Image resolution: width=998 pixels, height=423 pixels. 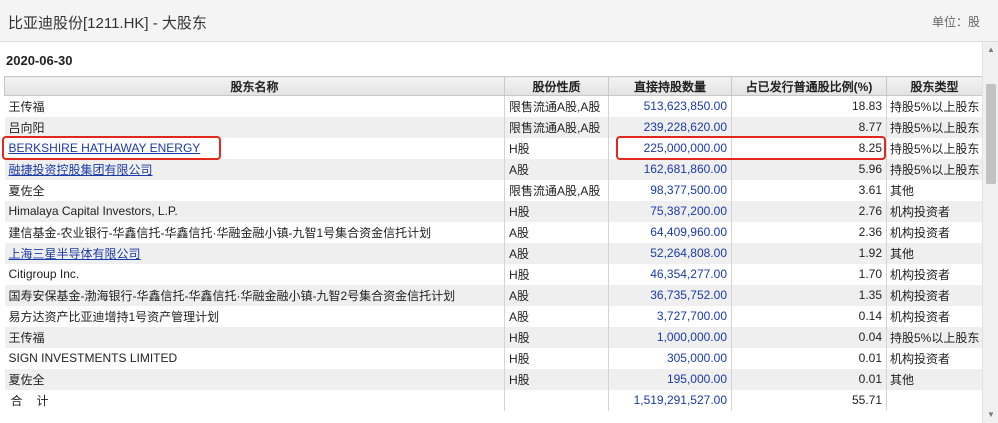 What do you see at coordinates (670, 358) in the screenshot?
I see `cell-direct-shares: 305,000.00` at bounding box center [670, 358].